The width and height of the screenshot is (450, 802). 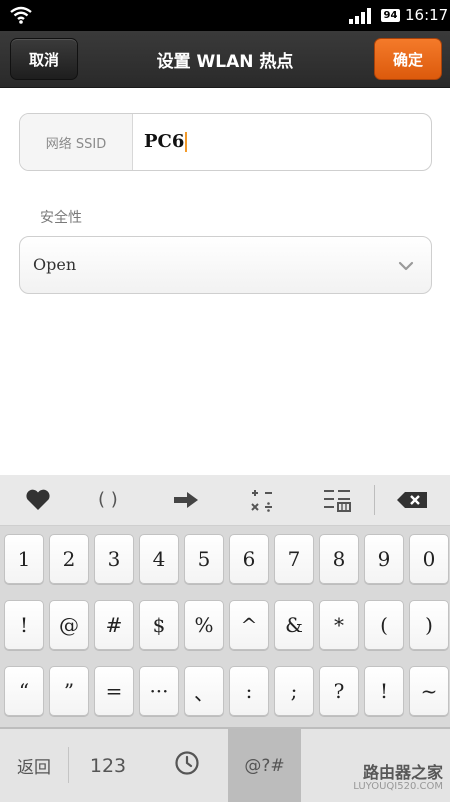 I want to click on key-0: 0, so click(x=429, y=559).